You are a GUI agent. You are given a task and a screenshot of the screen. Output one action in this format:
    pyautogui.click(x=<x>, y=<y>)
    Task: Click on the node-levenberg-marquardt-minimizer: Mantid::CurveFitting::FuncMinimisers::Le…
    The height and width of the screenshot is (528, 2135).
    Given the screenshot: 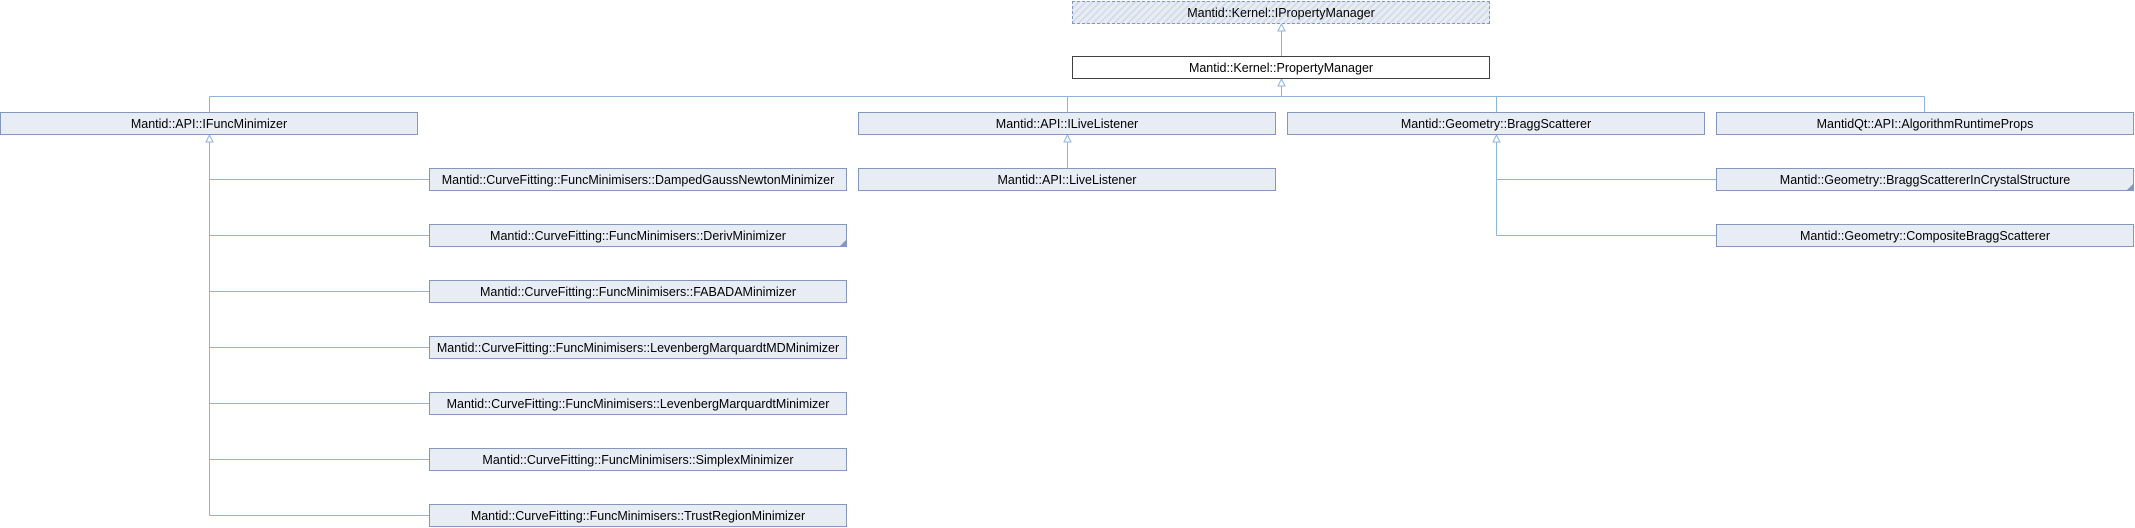 What is the action you would take?
    pyautogui.click(x=638, y=403)
    